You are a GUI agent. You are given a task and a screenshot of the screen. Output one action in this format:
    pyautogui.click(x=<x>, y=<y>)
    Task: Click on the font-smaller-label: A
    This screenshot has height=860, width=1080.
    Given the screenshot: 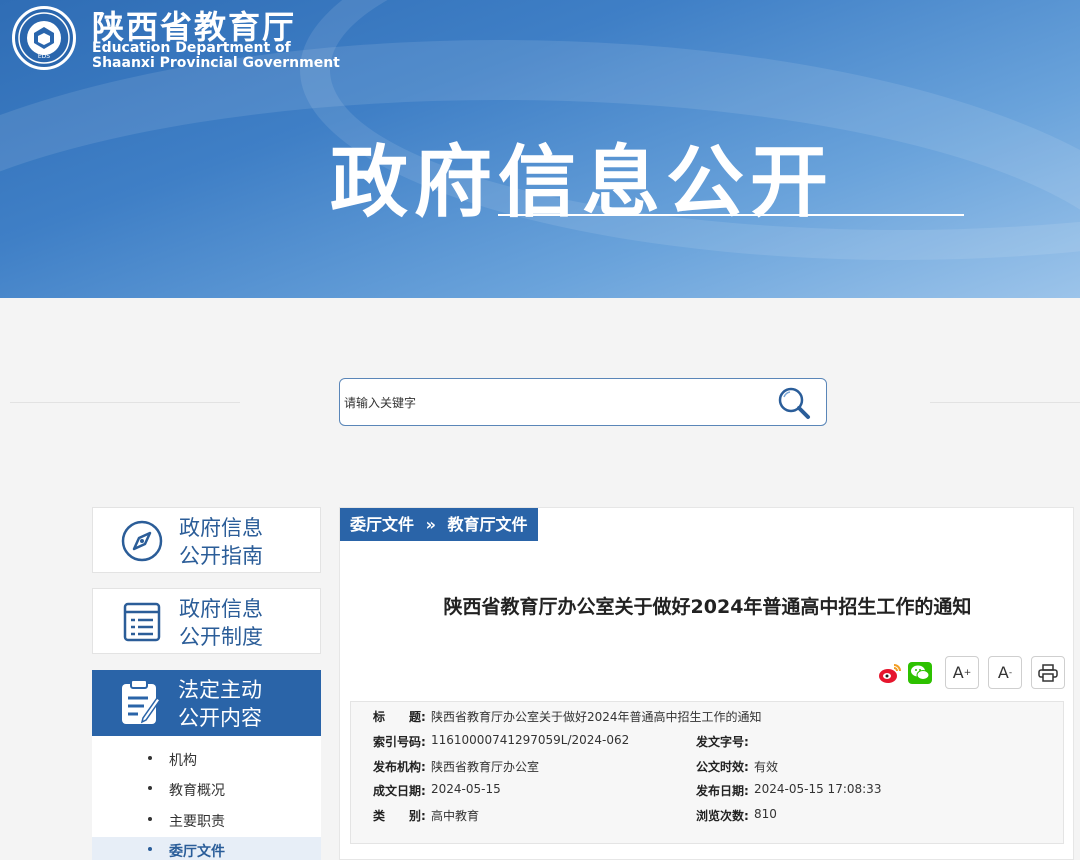 What is the action you would take?
    pyautogui.click(x=1003, y=672)
    